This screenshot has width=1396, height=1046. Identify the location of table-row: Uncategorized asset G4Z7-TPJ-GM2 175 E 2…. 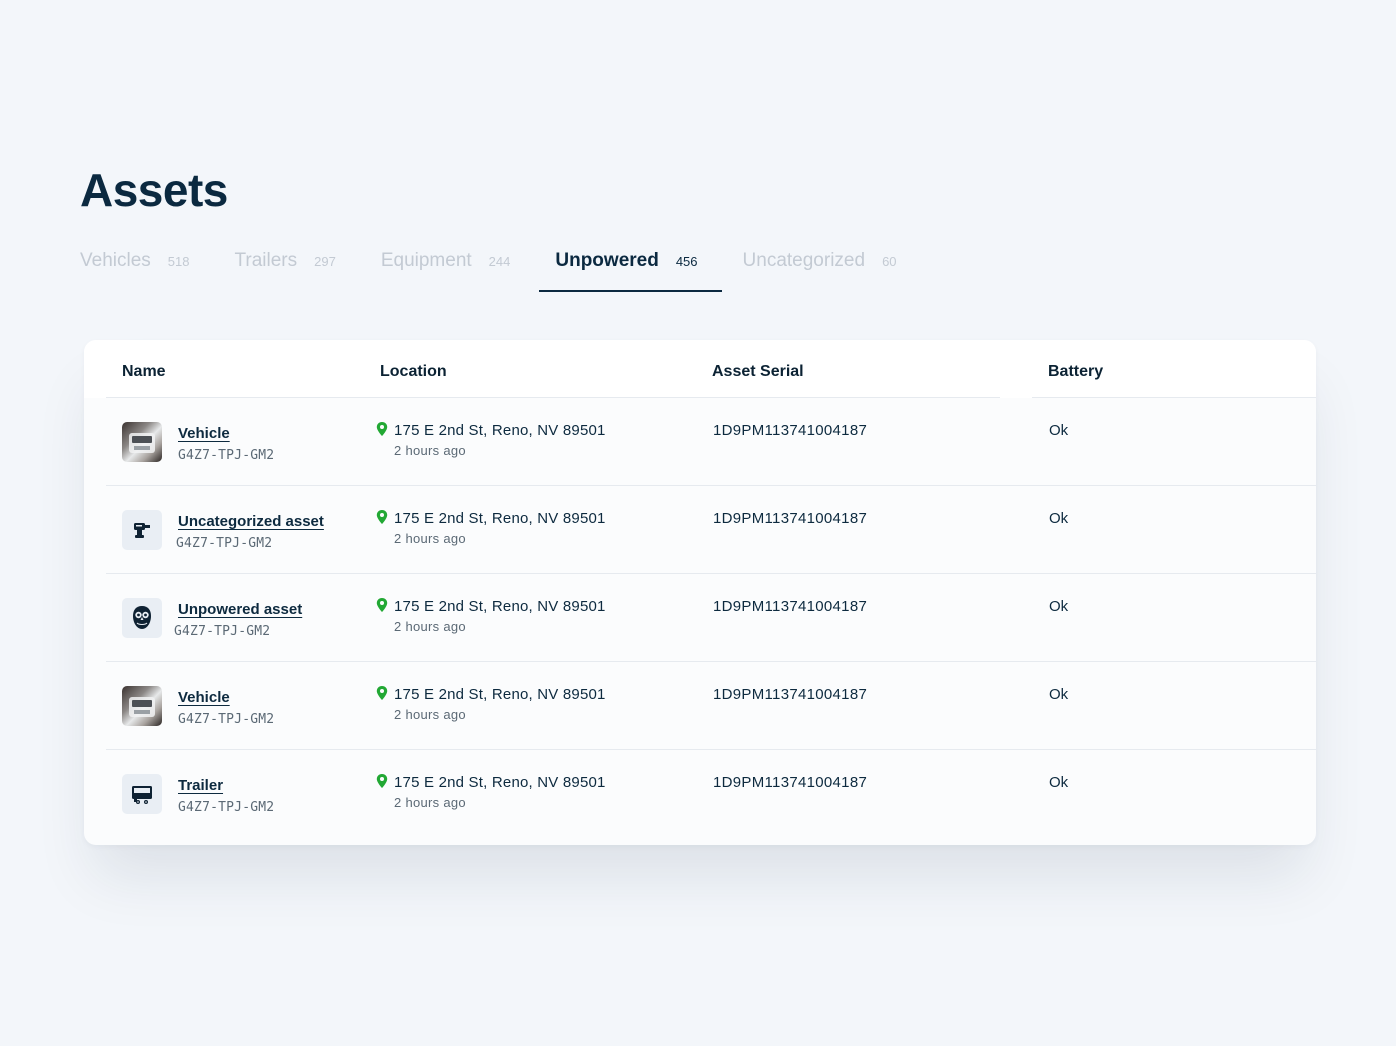
(711, 530).